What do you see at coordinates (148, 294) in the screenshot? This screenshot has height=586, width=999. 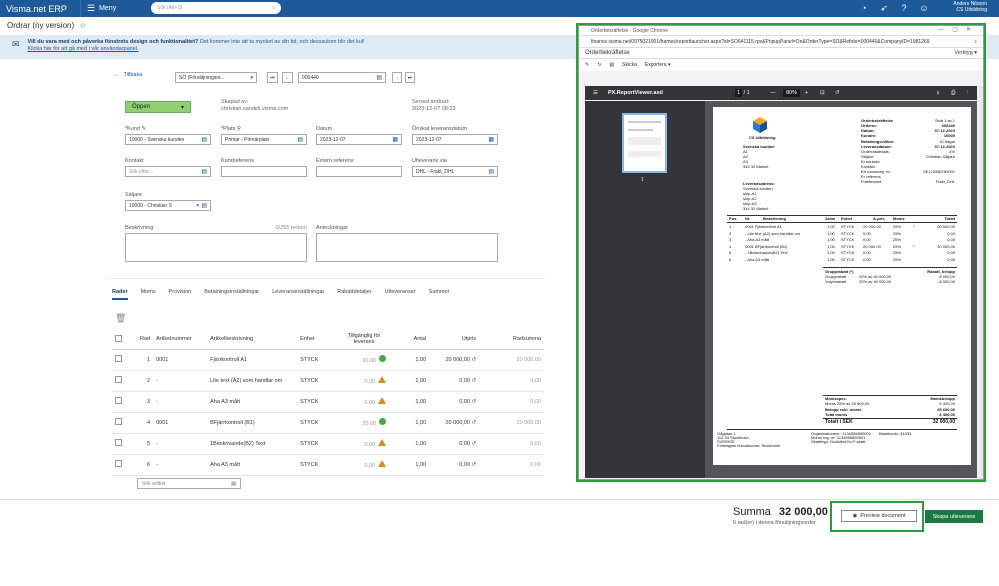 I see `tab-moms: Moms` at bounding box center [148, 294].